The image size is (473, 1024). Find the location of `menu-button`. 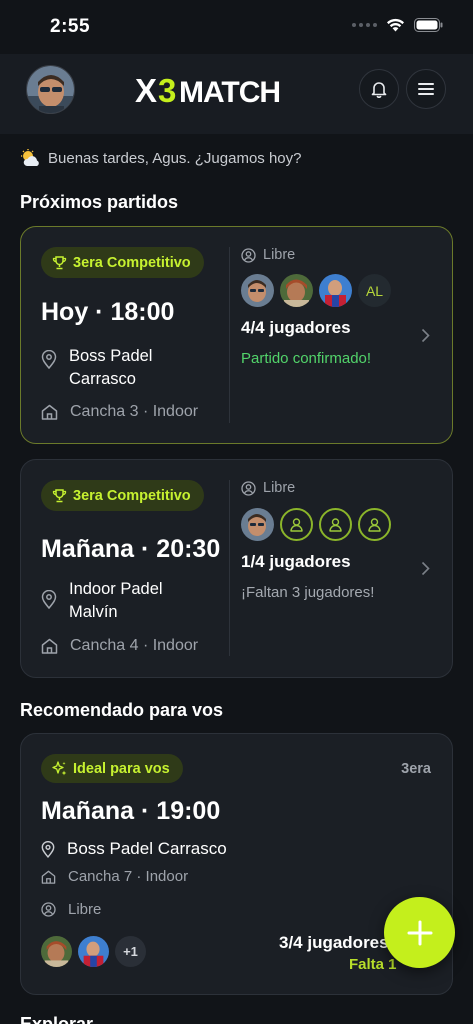

menu-button is located at coordinates (426, 89).